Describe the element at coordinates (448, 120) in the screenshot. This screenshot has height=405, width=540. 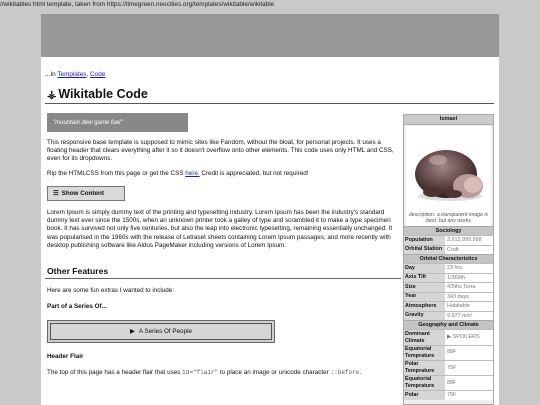
I see `infobox-title: Ismael` at that location.